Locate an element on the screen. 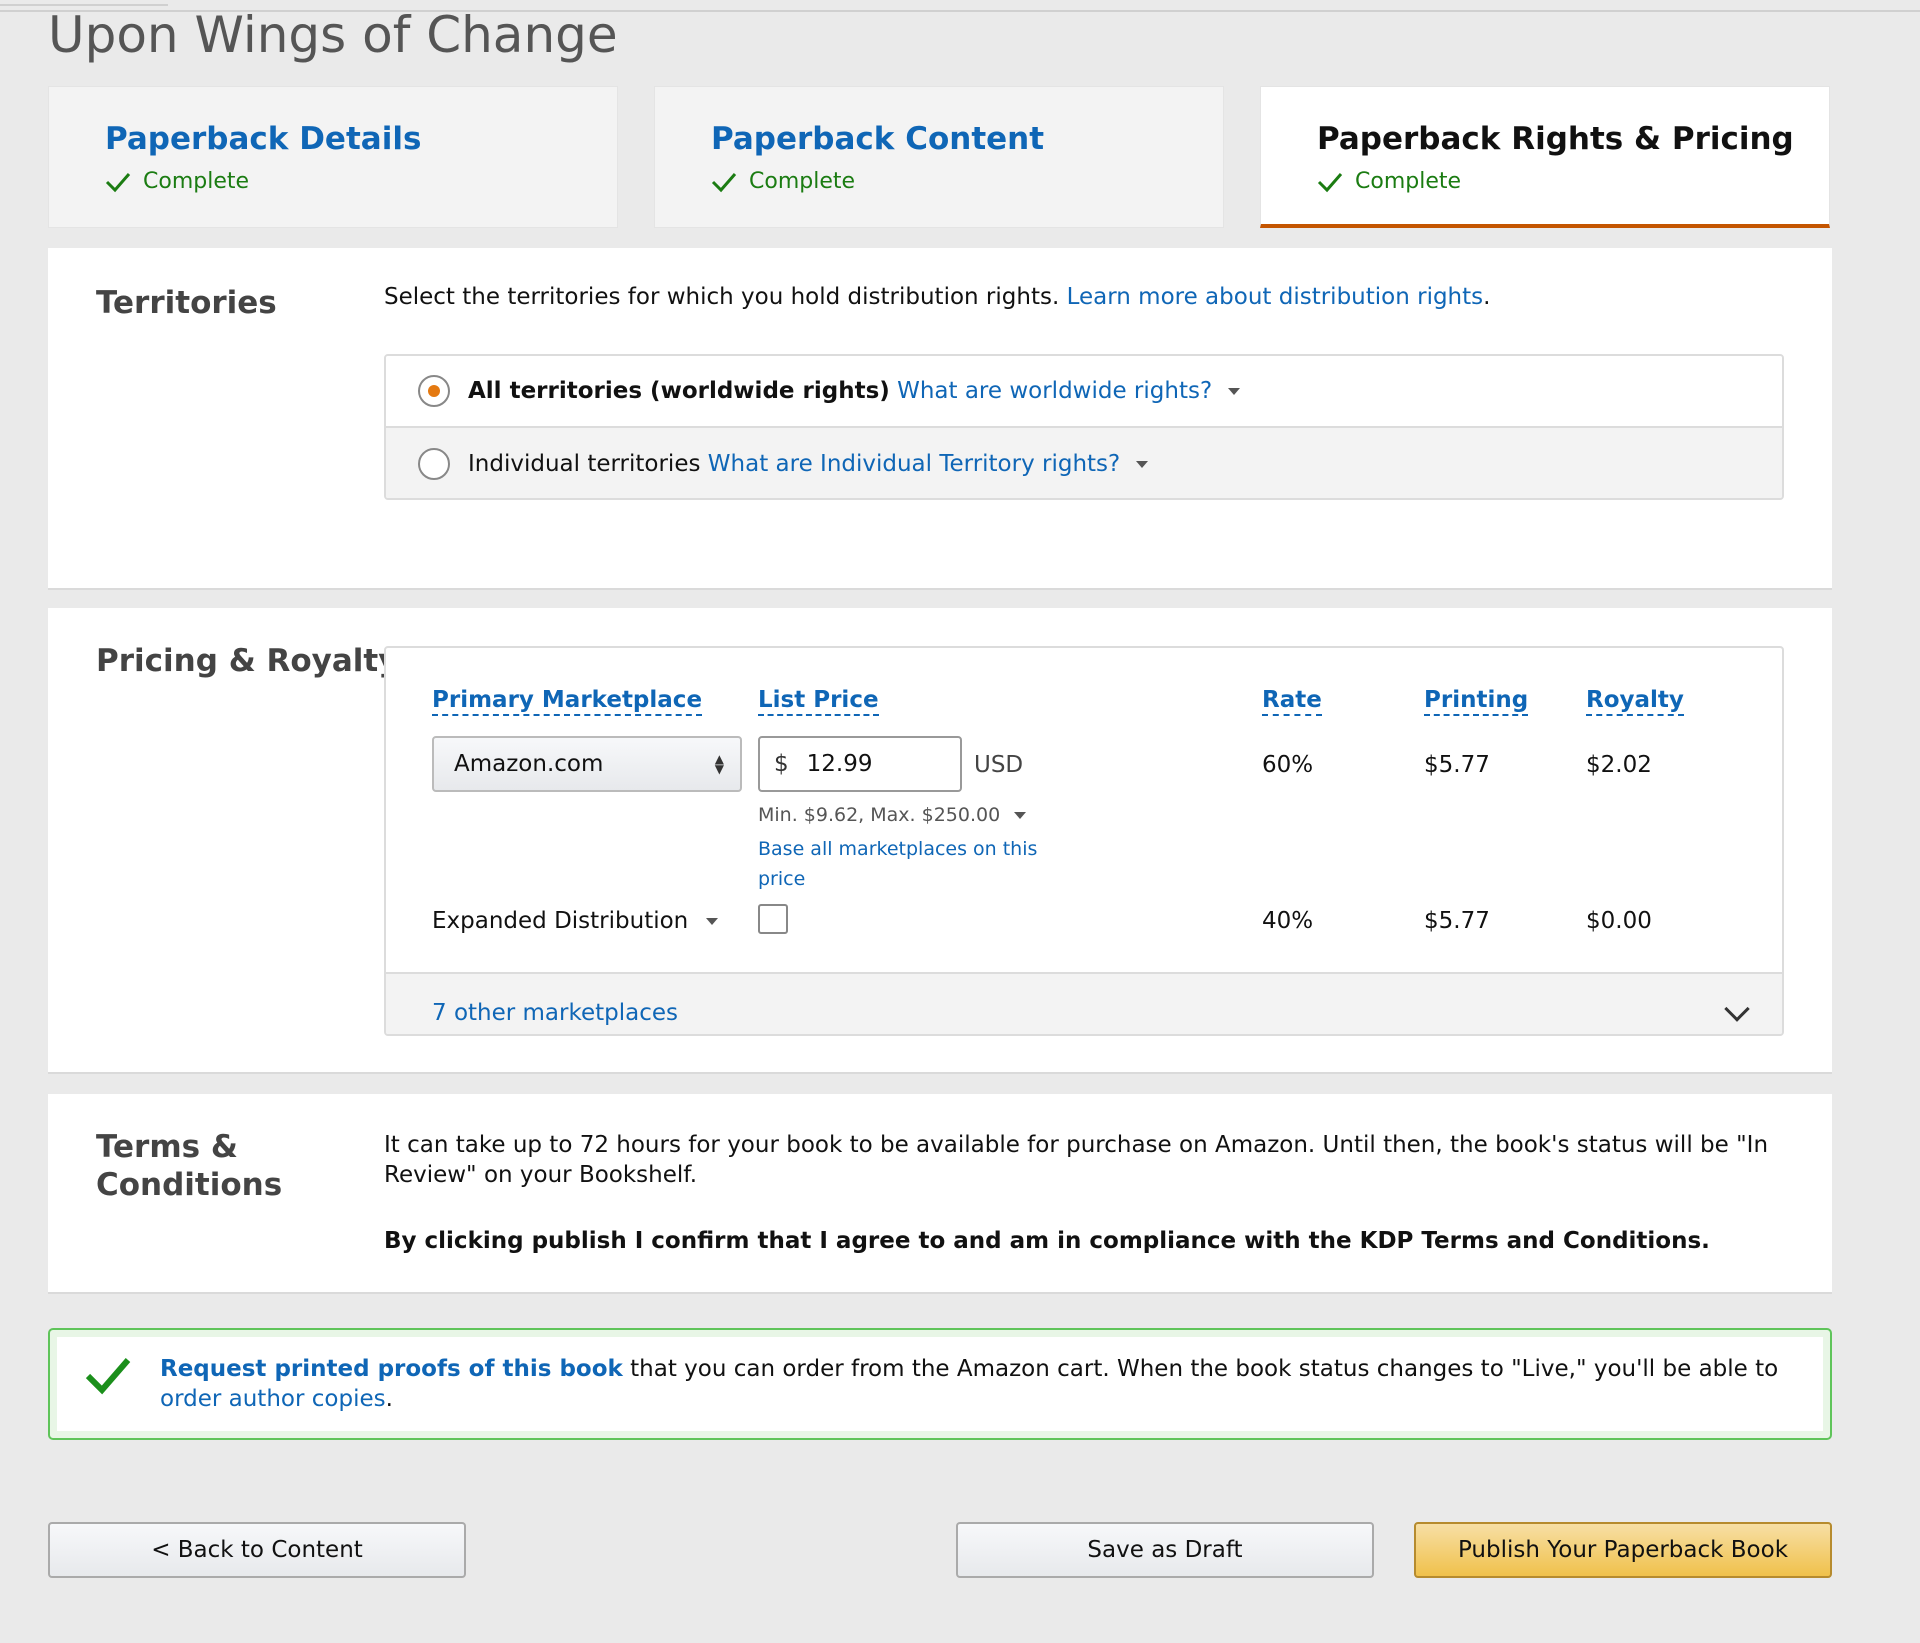  individual-radio is located at coordinates (434, 464).